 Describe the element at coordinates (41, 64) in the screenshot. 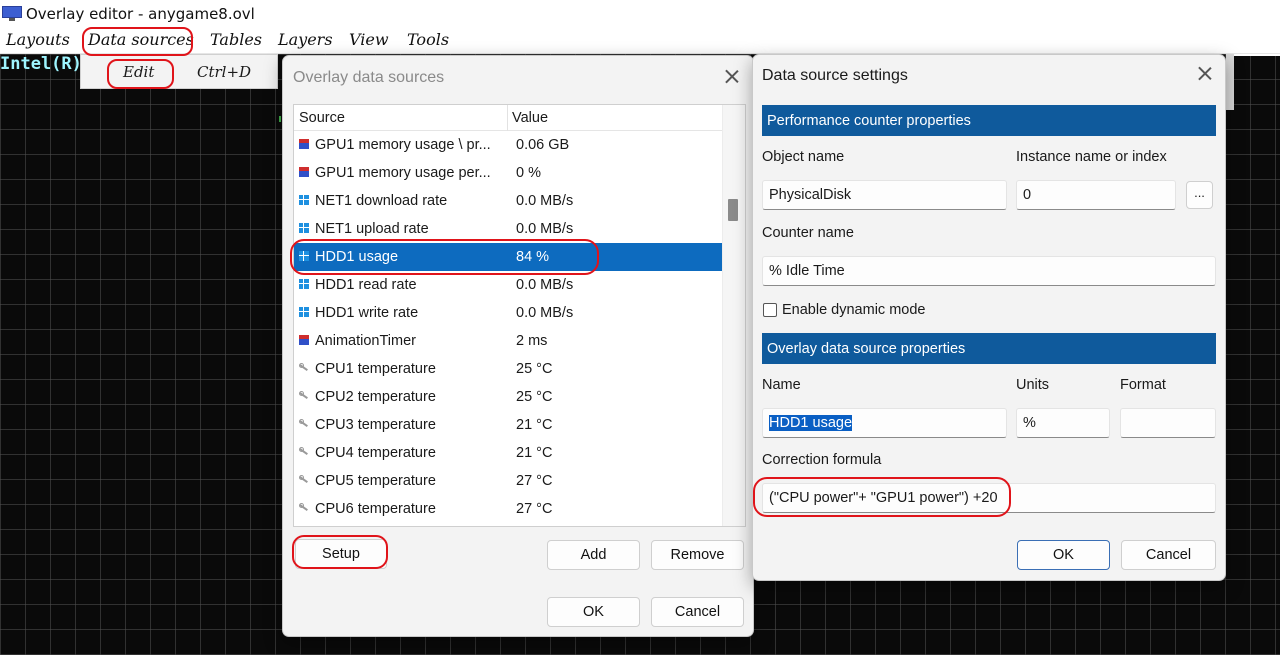

I see `overlay-text-item: Intel(R)` at that location.